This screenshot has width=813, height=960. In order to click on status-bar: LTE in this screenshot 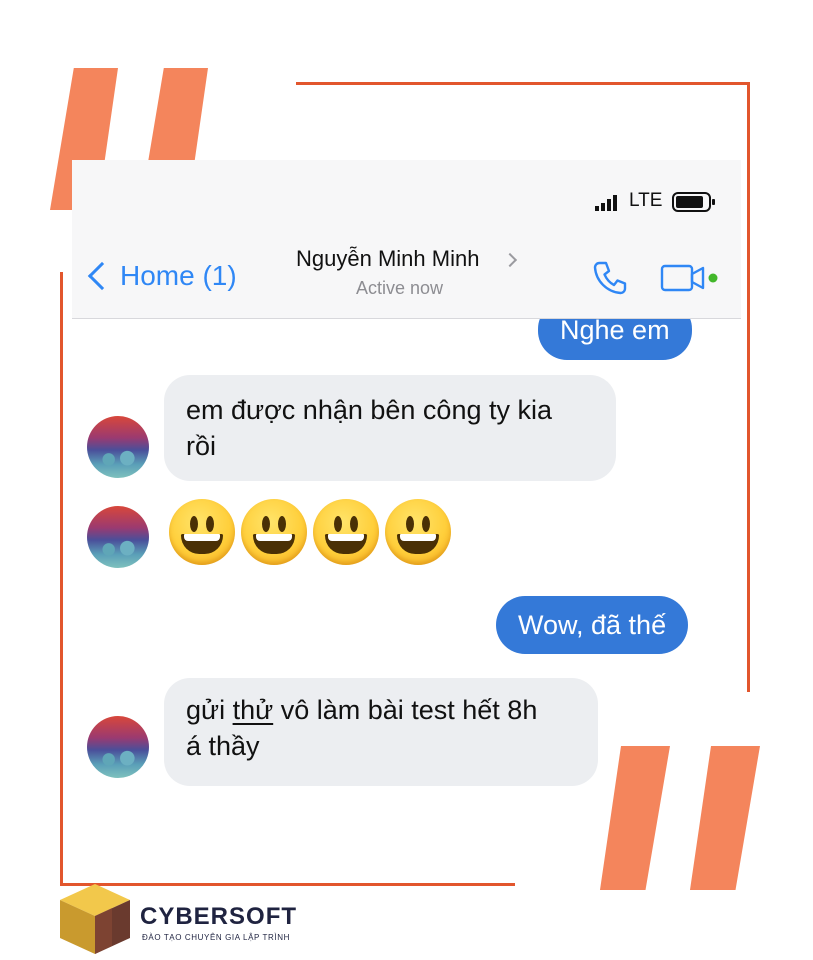, I will do `click(406, 191)`.